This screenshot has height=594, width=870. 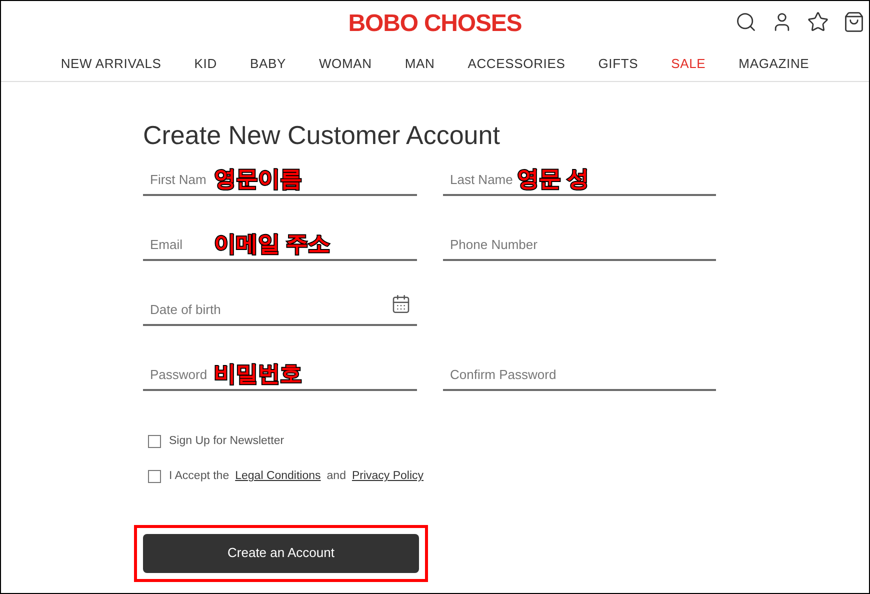 I want to click on nav-link: NEW ARRIVALS, so click(x=111, y=64).